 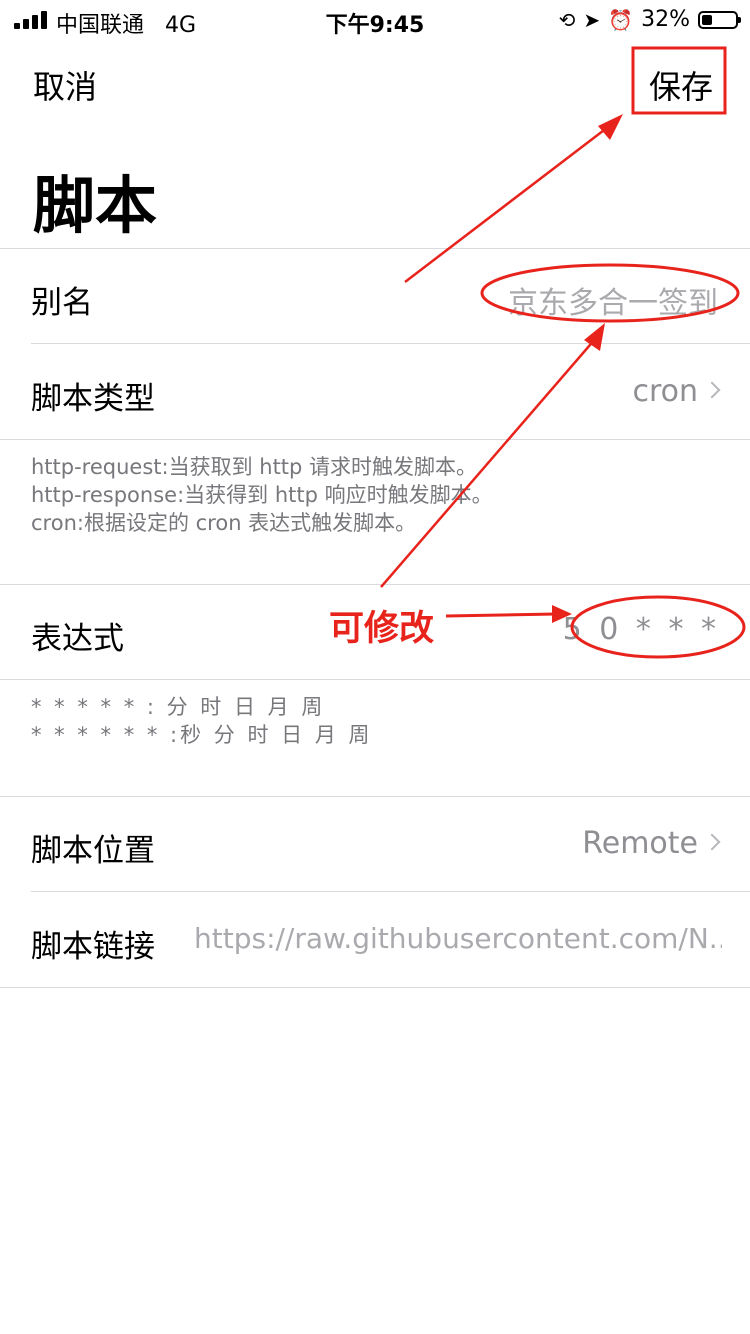 What do you see at coordinates (592, 19) in the screenshot?
I see `location-icon: ➤` at bounding box center [592, 19].